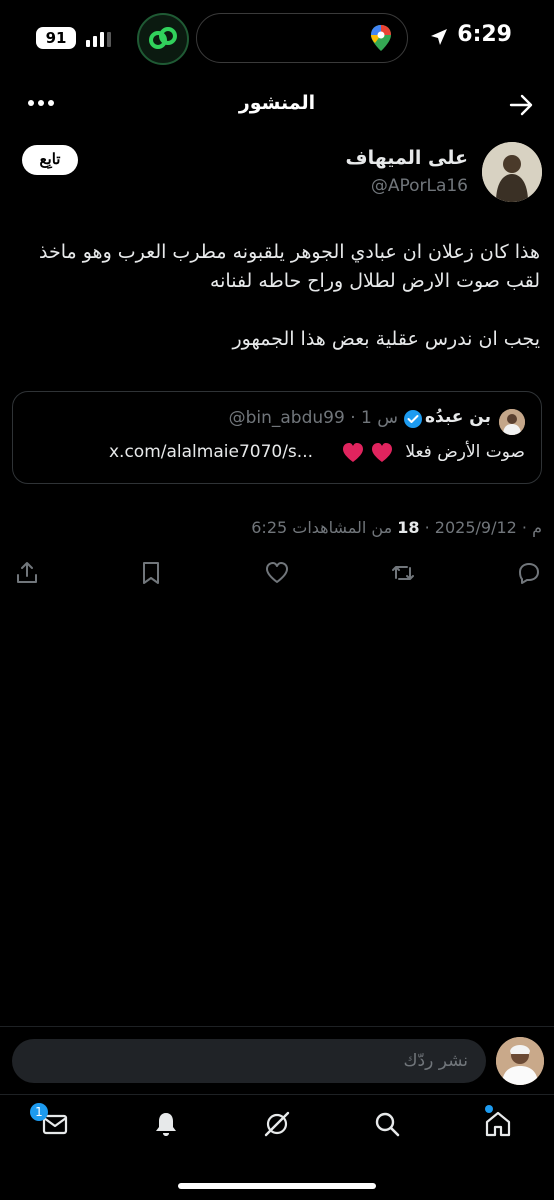 The width and height of the screenshot is (554, 1200). I want to click on battery-indicator: 91, so click(56, 38).